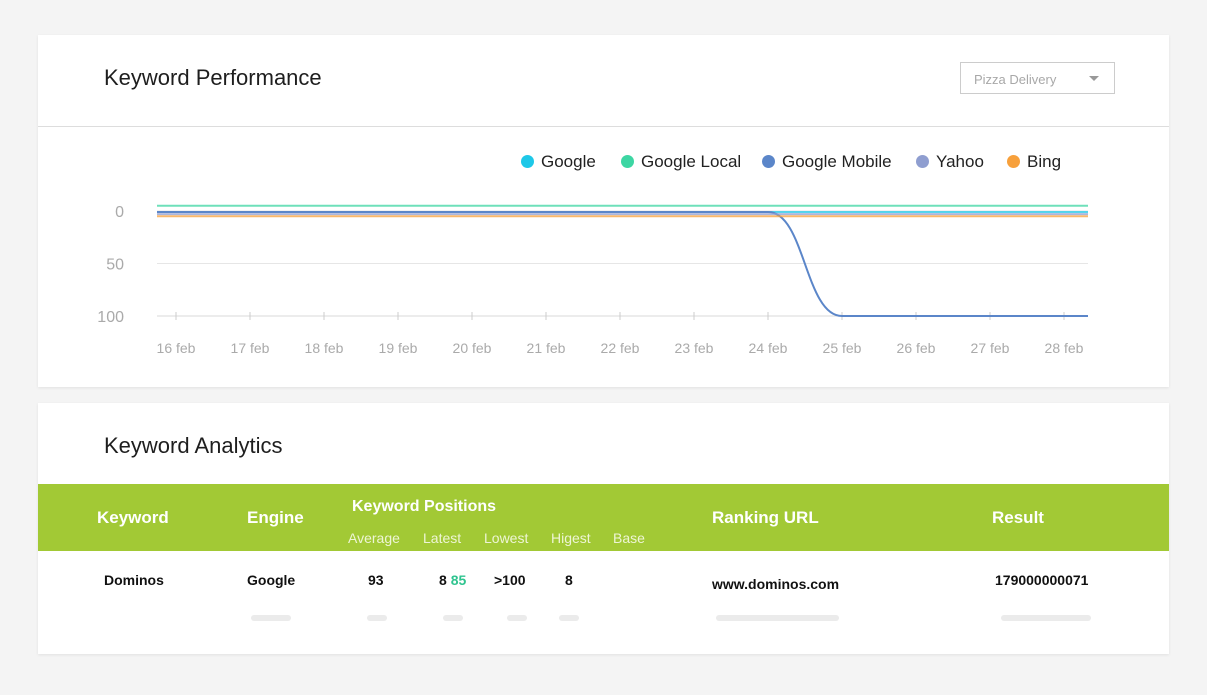 The width and height of the screenshot is (1207, 695). Describe the element at coordinates (620, 348) in the screenshot. I see `x-tick-label: 22 feb` at that location.